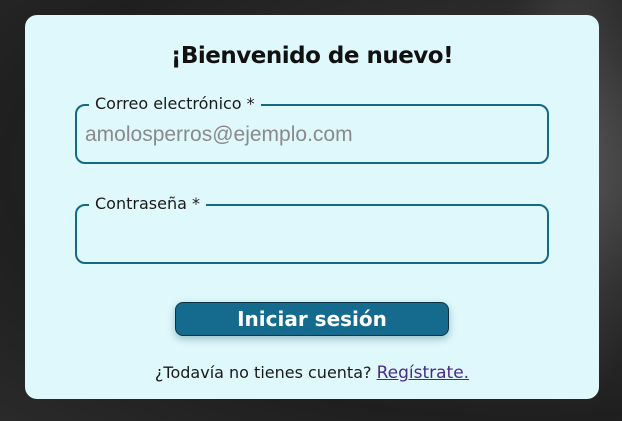  What do you see at coordinates (312, 56) in the screenshot?
I see `page-title: ¡Bienvenido de nuevo!` at bounding box center [312, 56].